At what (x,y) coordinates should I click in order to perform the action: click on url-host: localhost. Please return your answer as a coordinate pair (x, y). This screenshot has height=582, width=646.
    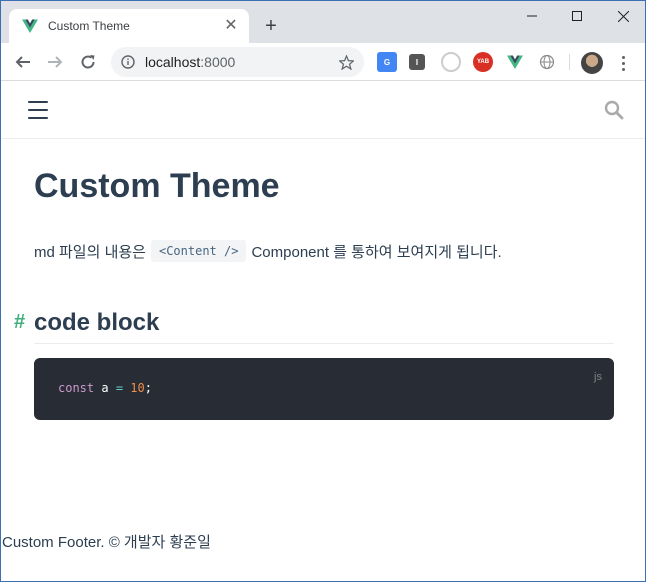
    Looking at the image, I should click on (173, 62).